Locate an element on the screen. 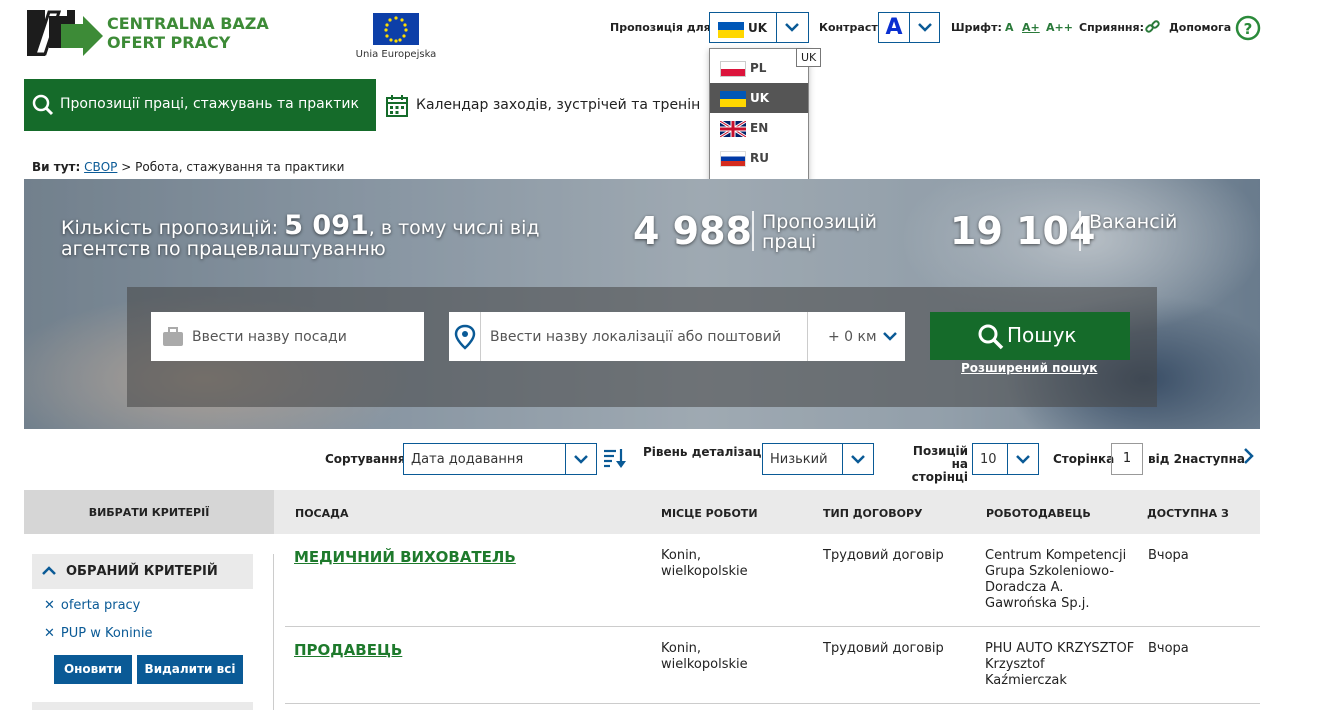  sort-label: Сортування is located at coordinates (365, 459).